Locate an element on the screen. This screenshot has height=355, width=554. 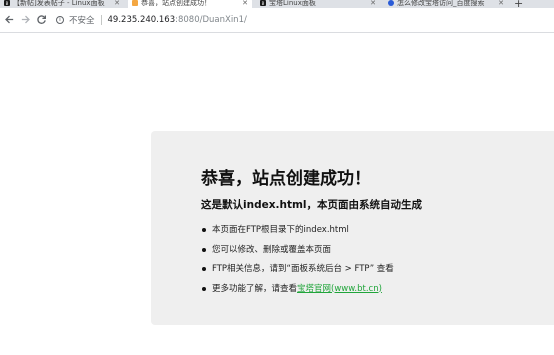
list-item: FTP相关信息，请到“面板系统后台 > FTP” 查看 is located at coordinates (297, 273).